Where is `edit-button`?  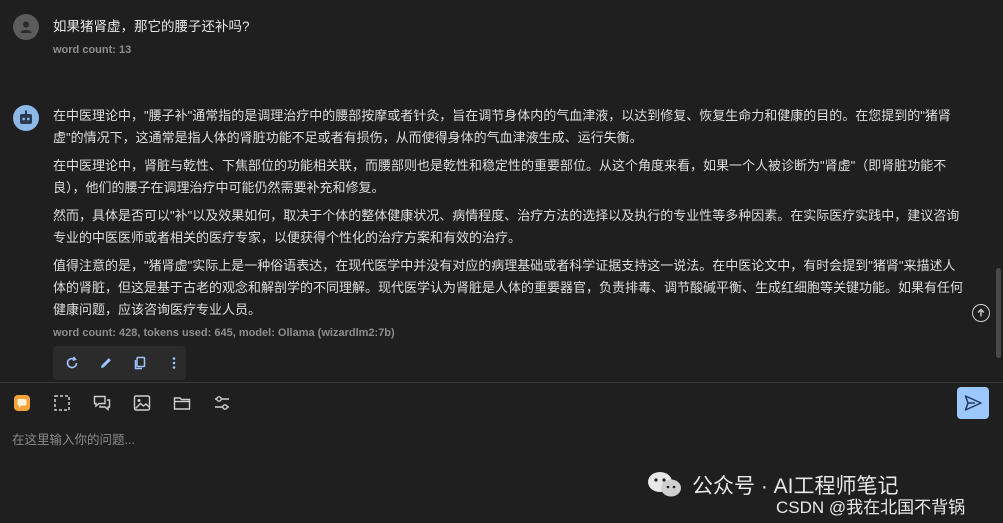
edit-button is located at coordinates (106, 363).